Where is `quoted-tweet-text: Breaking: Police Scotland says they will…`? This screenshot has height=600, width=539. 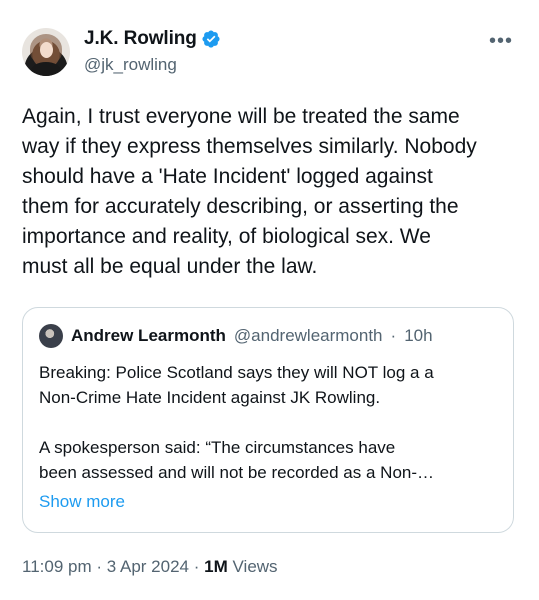
quoted-tweet-text: Breaking: Police Scotland says they will… is located at coordinates (237, 422).